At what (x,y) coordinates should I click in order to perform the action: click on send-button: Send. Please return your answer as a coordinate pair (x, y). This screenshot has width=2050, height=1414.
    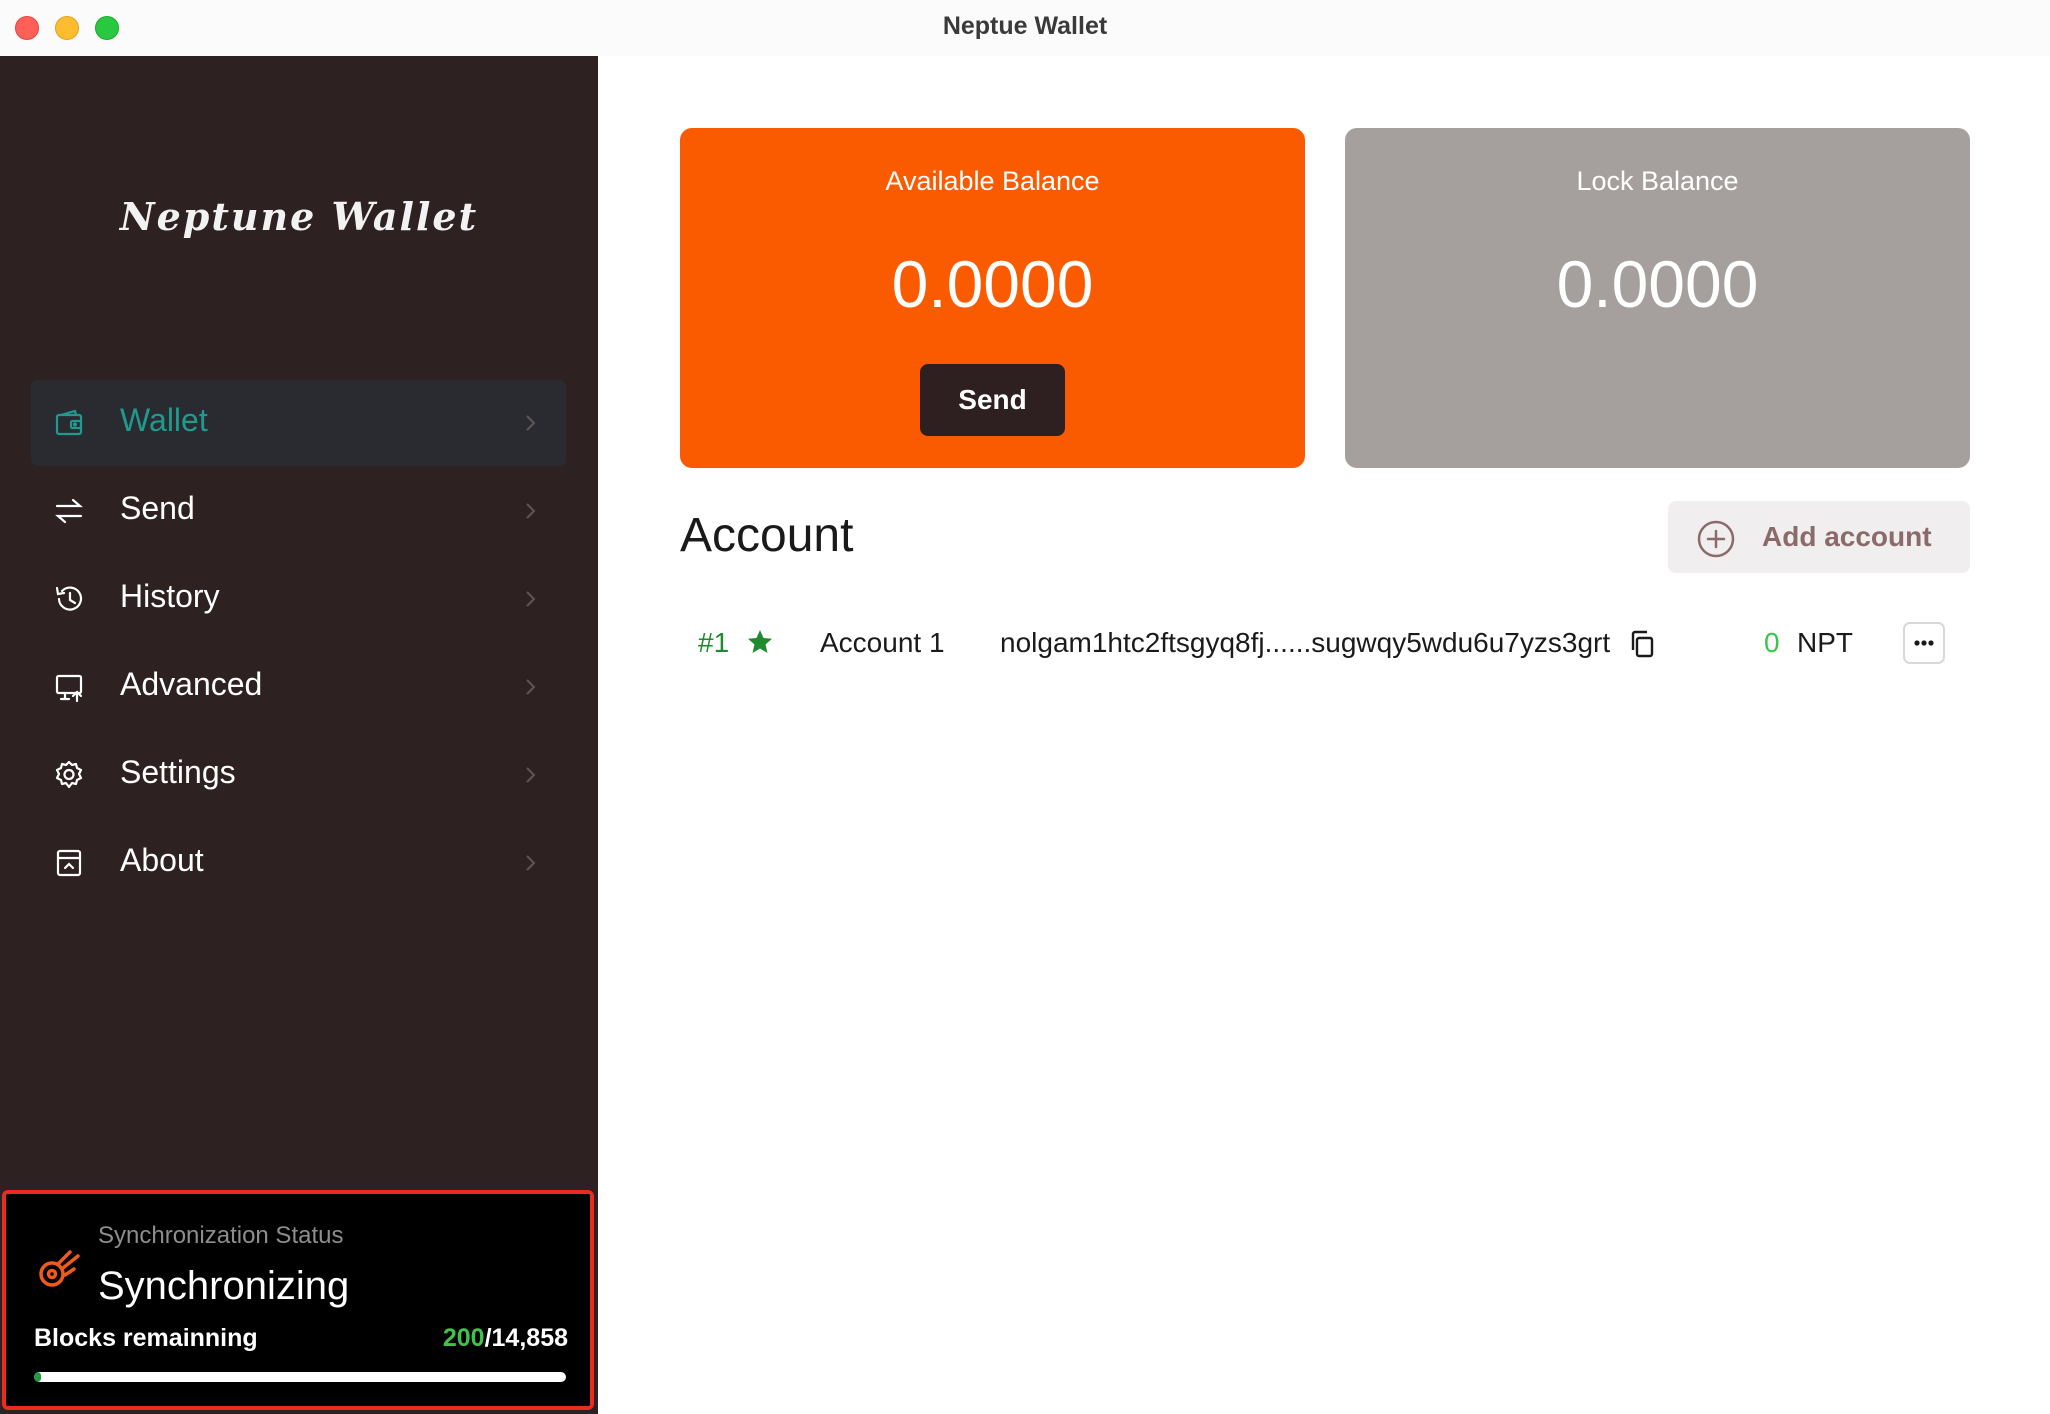
    Looking at the image, I should click on (992, 400).